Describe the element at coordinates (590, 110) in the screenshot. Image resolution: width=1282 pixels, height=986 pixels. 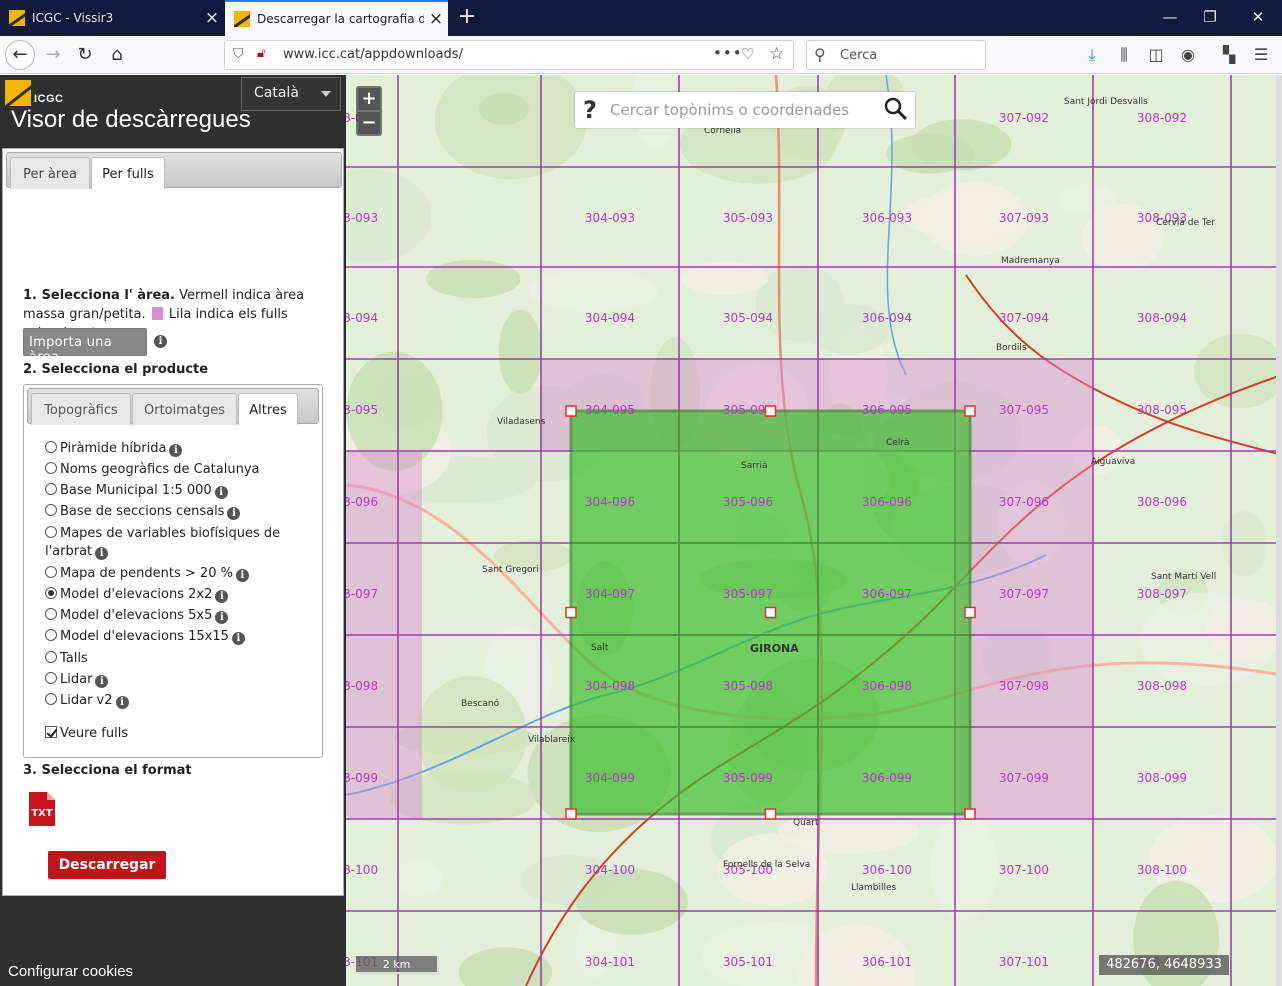
I see `help-icon: ?` at that location.